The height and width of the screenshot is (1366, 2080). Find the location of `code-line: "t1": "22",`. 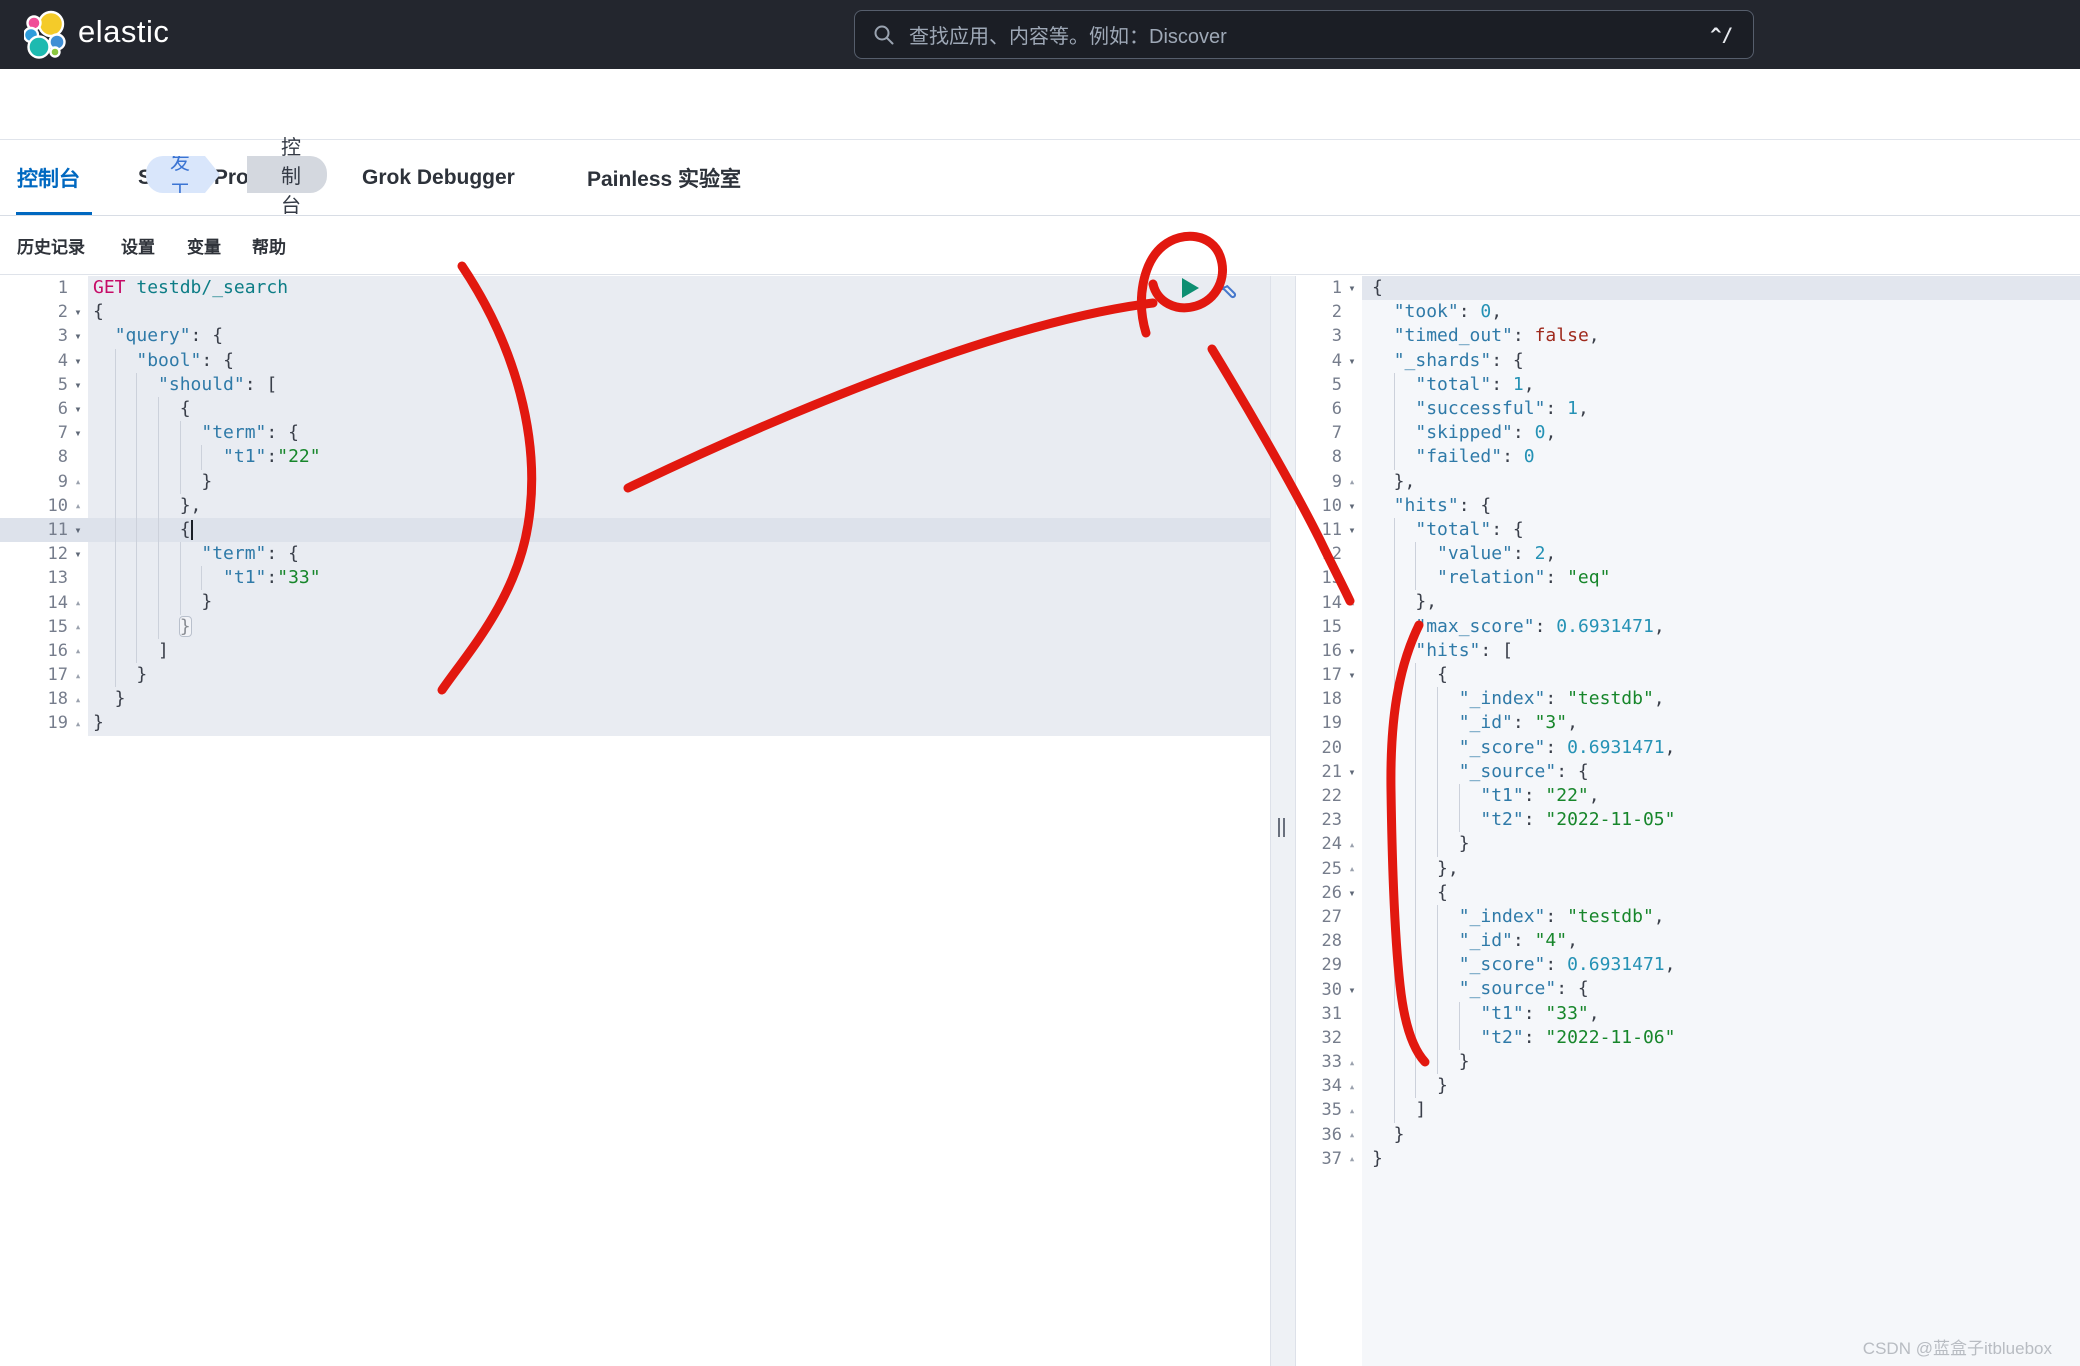

code-line: "t1": "22", is located at coordinates (1721, 796).